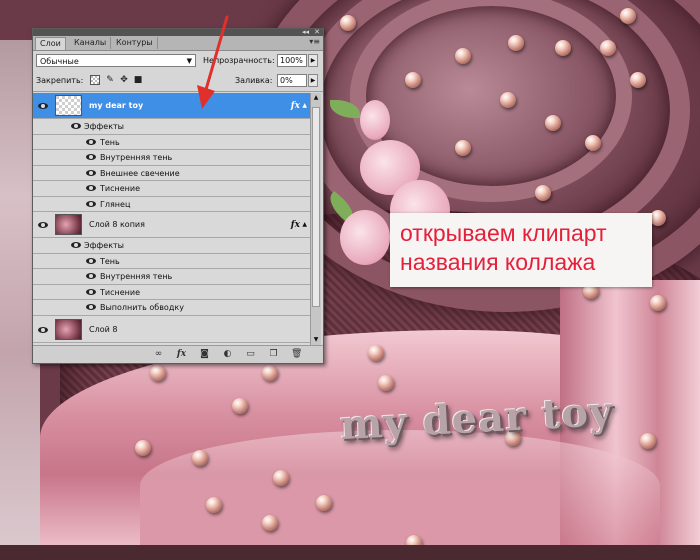 The image size is (700, 560). Describe the element at coordinates (292, 60) in the screenshot. I see `opacity-input: 100%` at that location.